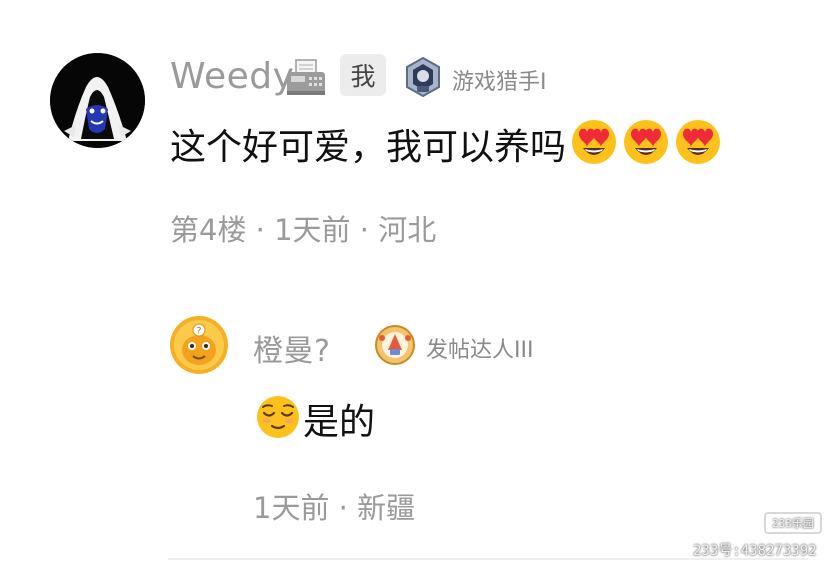 This screenshot has height=563, width=830. Describe the element at coordinates (199, 345) in the screenshot. I see `reply-user-avatar: ?` at that location.